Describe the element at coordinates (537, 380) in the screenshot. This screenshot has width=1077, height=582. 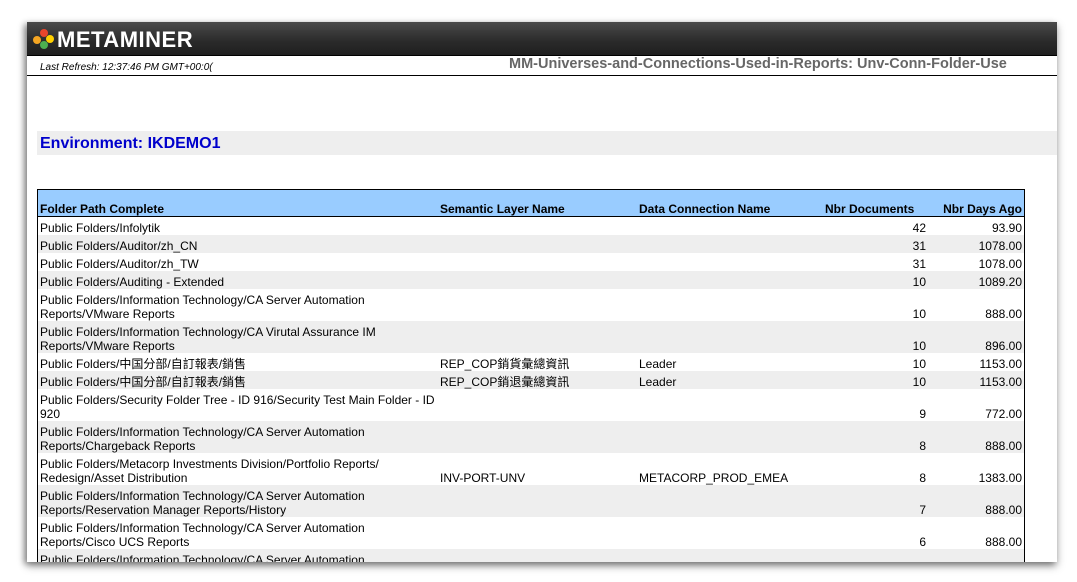
I see `cell-semantic-layer: REP_COP銷退彙總資訊` at that location.